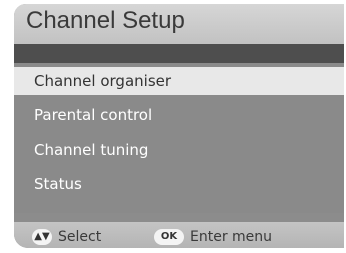  I want to click on enter-menu-hint: OK Enter menu, so click(213, 235).